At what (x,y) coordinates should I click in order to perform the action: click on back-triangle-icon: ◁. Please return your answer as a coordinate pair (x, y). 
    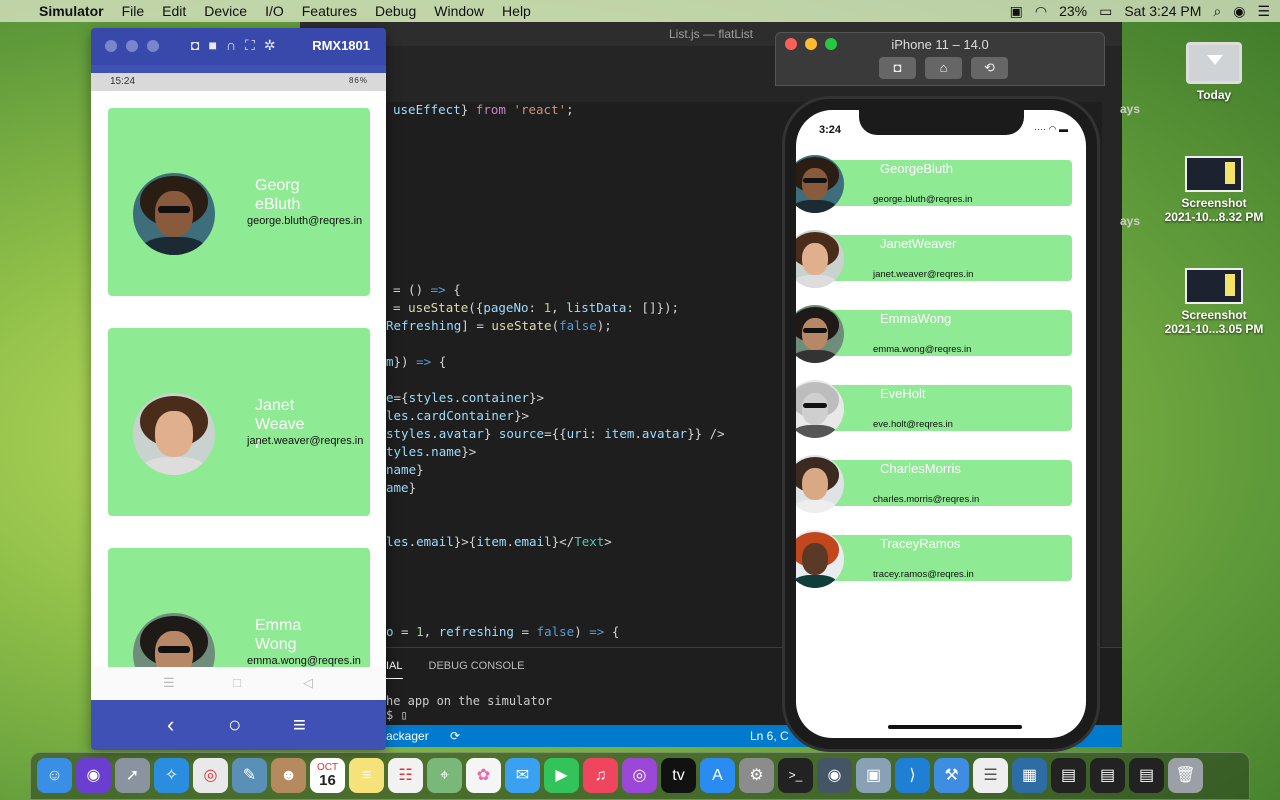
    Looking at the image, I should click on (308, 683).